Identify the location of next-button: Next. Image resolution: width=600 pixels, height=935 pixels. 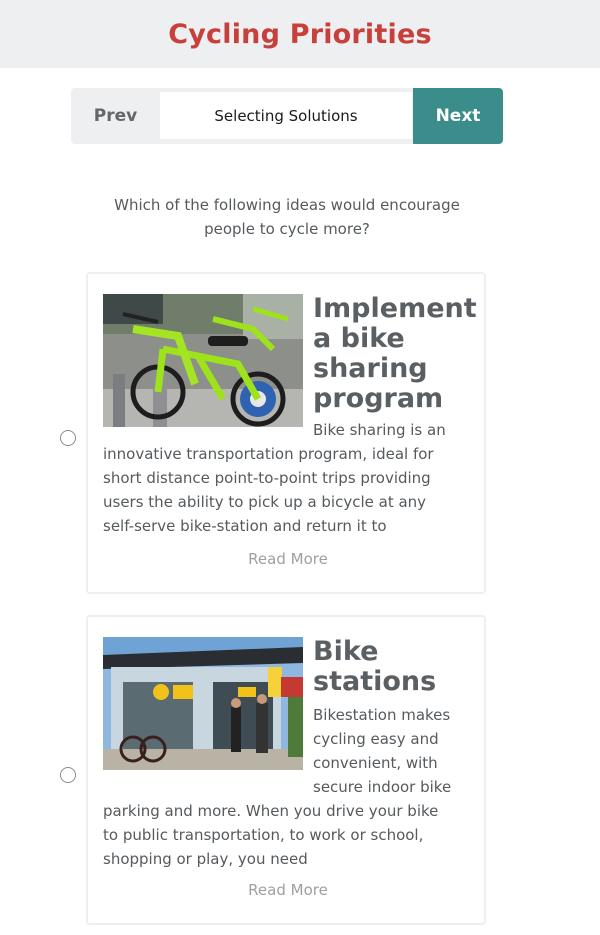
(458, 116).